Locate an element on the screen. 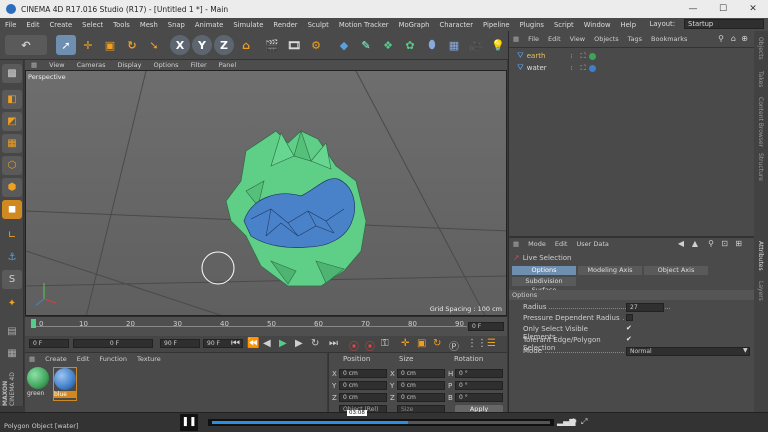  coordinate-system-icon: ⌂ is located at coordinates (246, 45).